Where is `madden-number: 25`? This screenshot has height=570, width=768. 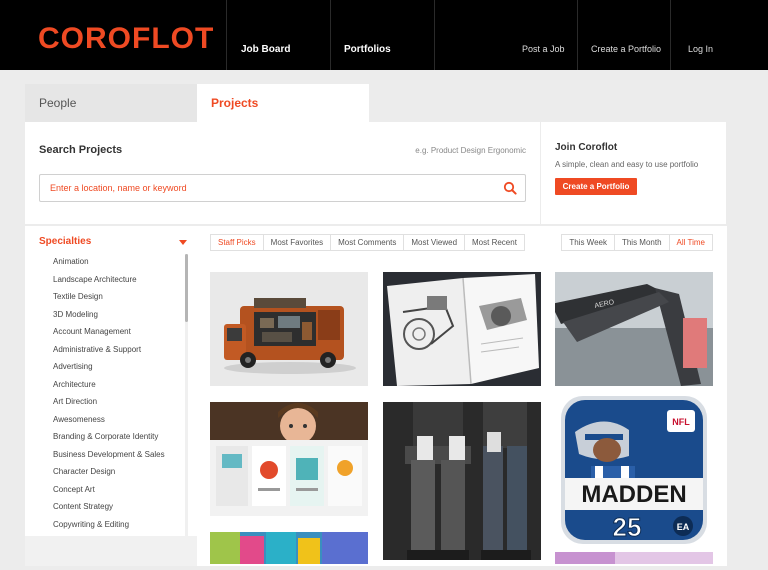 madden-number: 25 is located at coordinates (627, 527).